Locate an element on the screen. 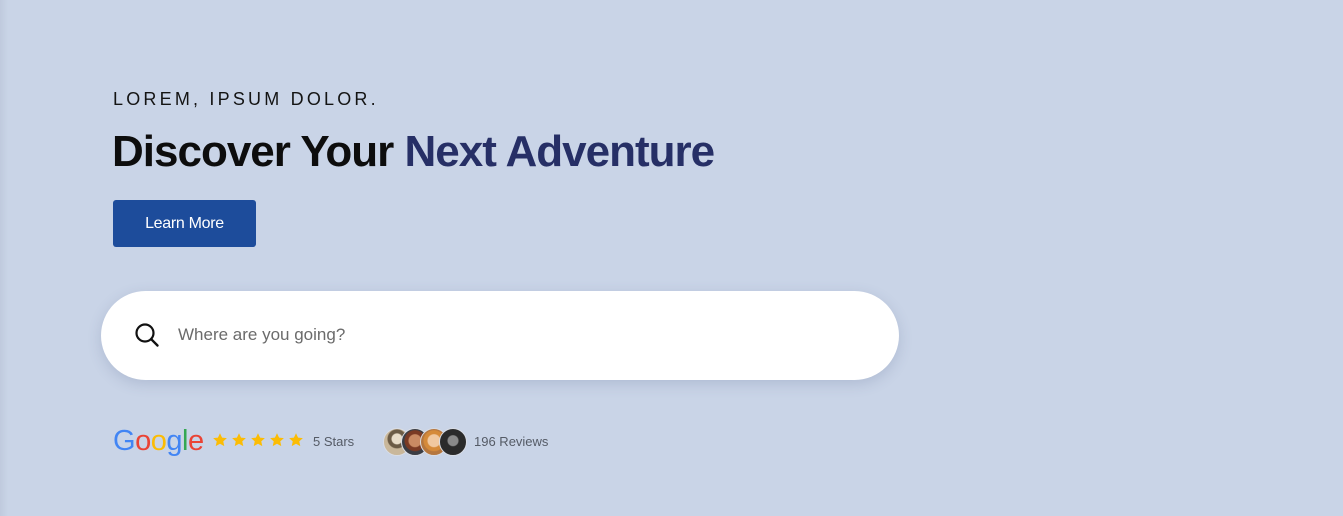  eyebrow-text: LOREM, IPSUM DOLOR. is located at coordinates (246, 99).